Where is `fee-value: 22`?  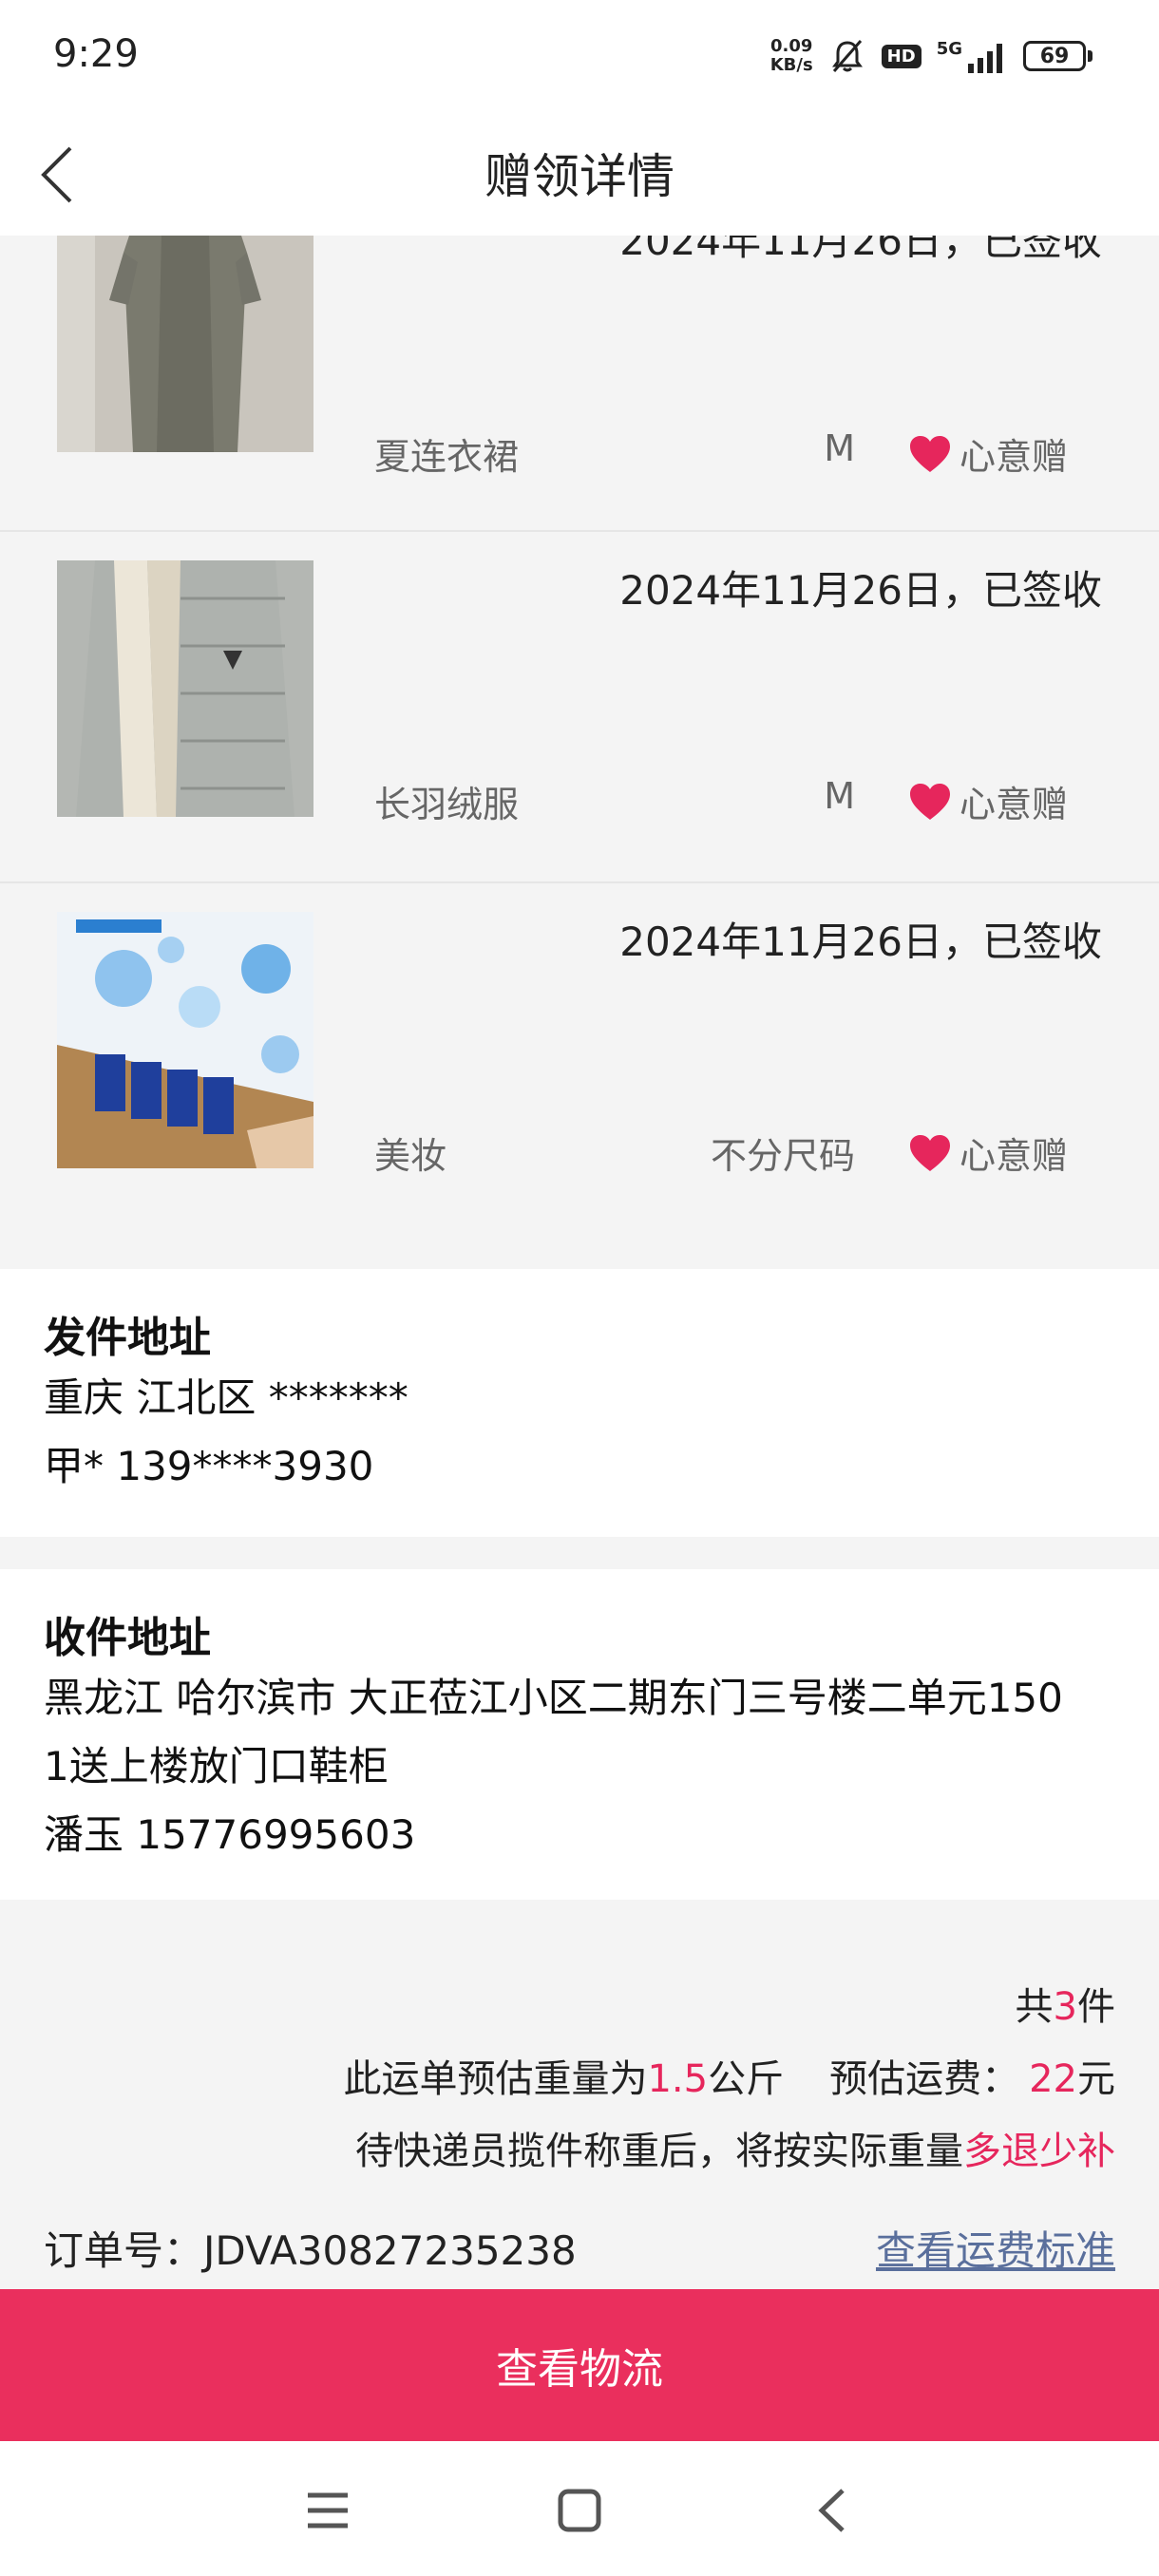 fee-value: 22 is located at coordinates (1053, 2079).